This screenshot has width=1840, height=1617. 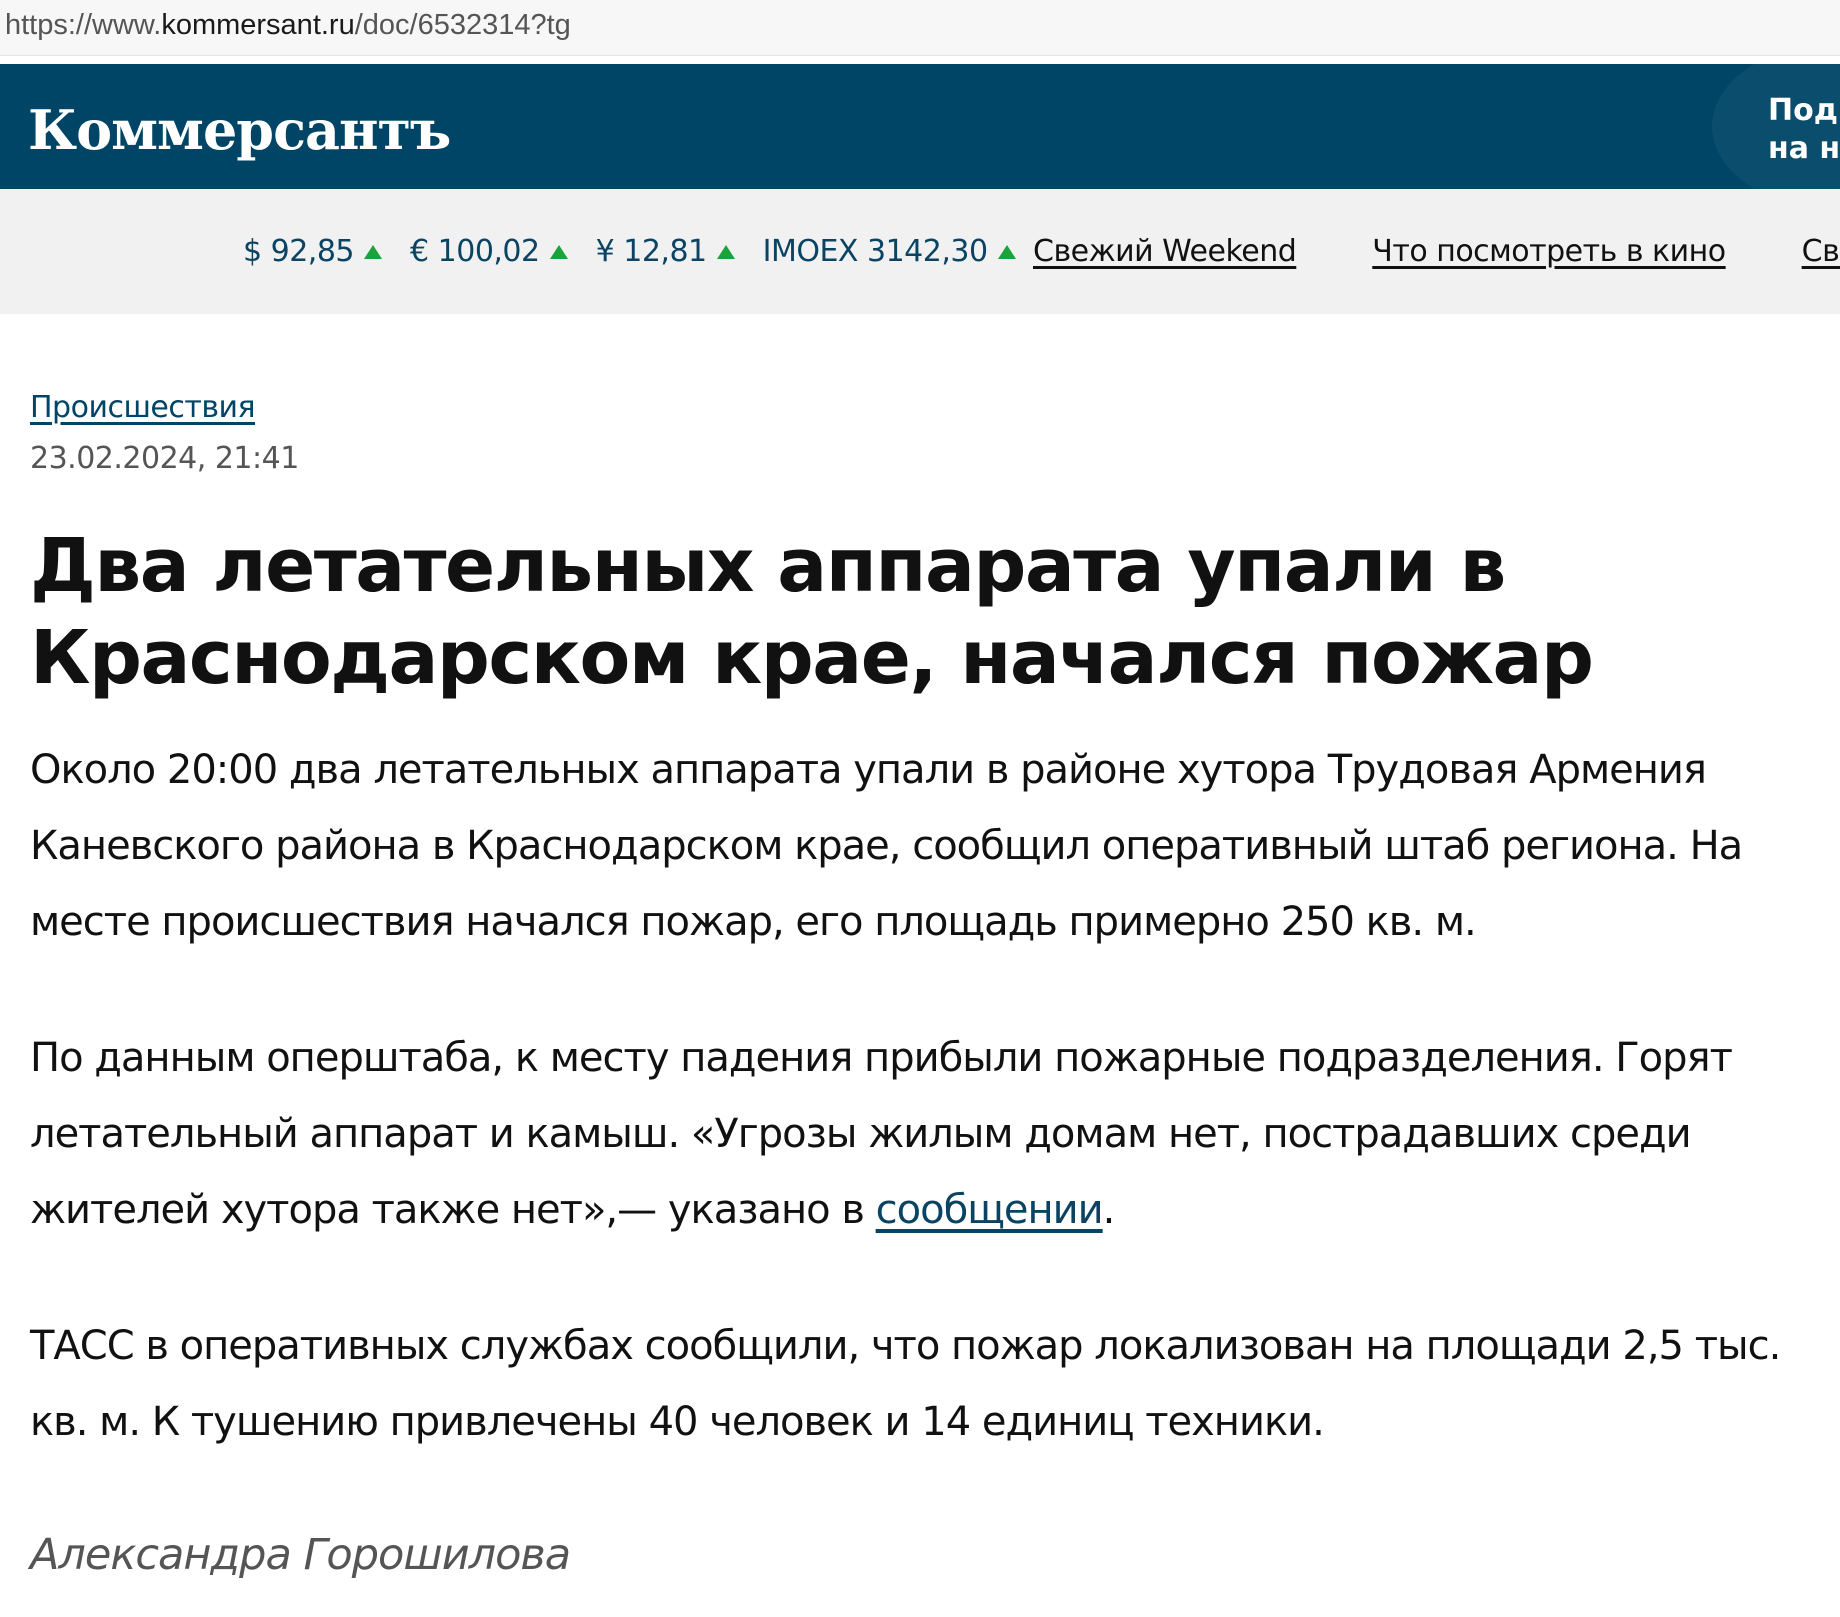 I want to click on rubric-link: Происшествия, so click(x=143, y=407).